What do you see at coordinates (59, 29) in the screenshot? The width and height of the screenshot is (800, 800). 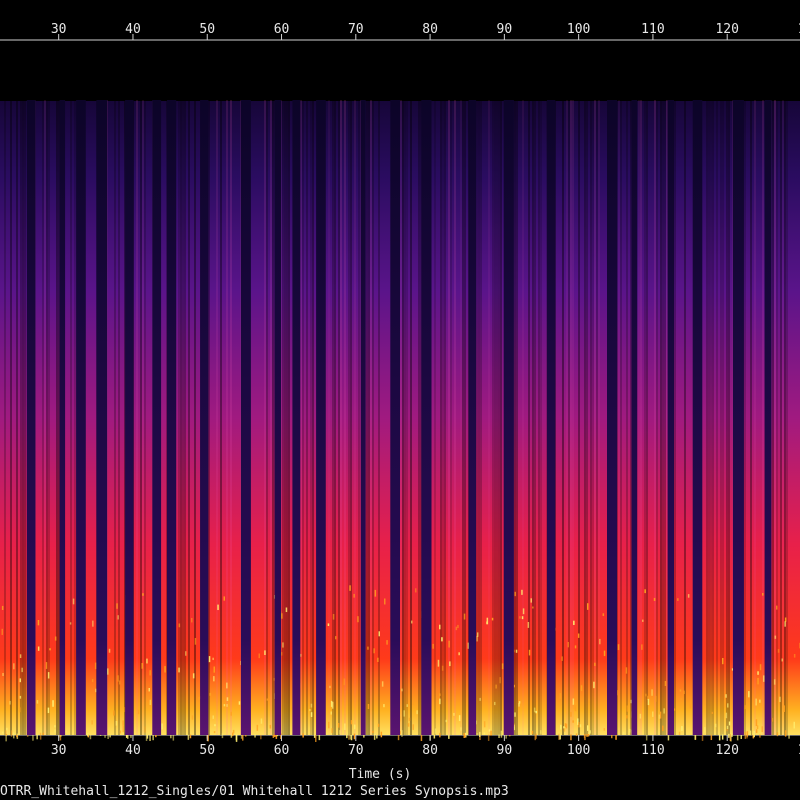 I see `top-tick-label: 30` at bounding box center [59, 29].